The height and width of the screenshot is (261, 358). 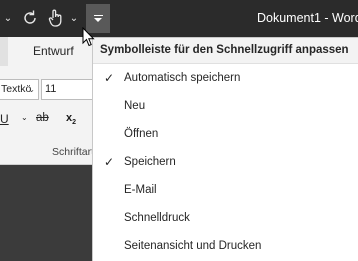 What do you see at coordinates (53, 51) in the screenshot?
I see `tab-entwurf: Entwurf` at bounding box center [53, 51].